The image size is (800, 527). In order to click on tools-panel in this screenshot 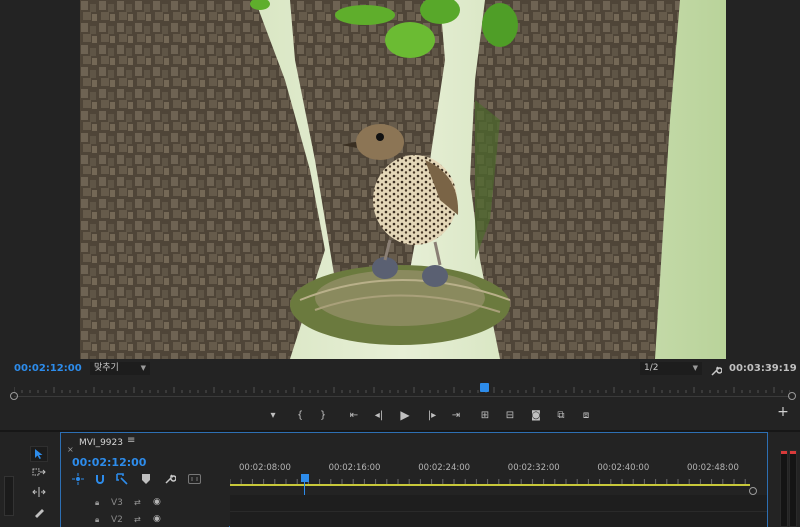, I will do `click(39, 483)`.